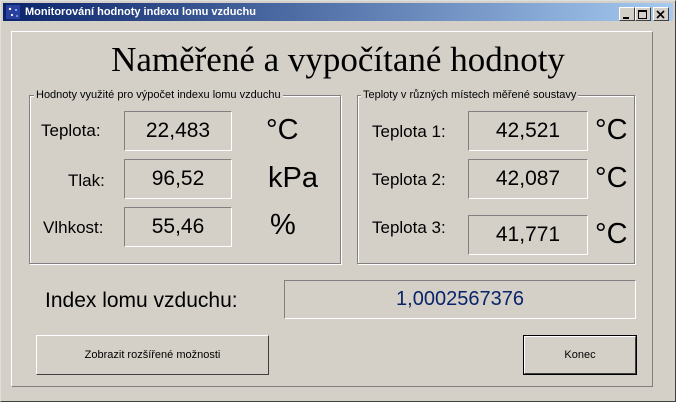  What do you see at coordinates (140, 12) in the screenshot?
I see `window-title: Monitorování hodnoty indexu lomu vzduchu` at bounding box center [140, 12].